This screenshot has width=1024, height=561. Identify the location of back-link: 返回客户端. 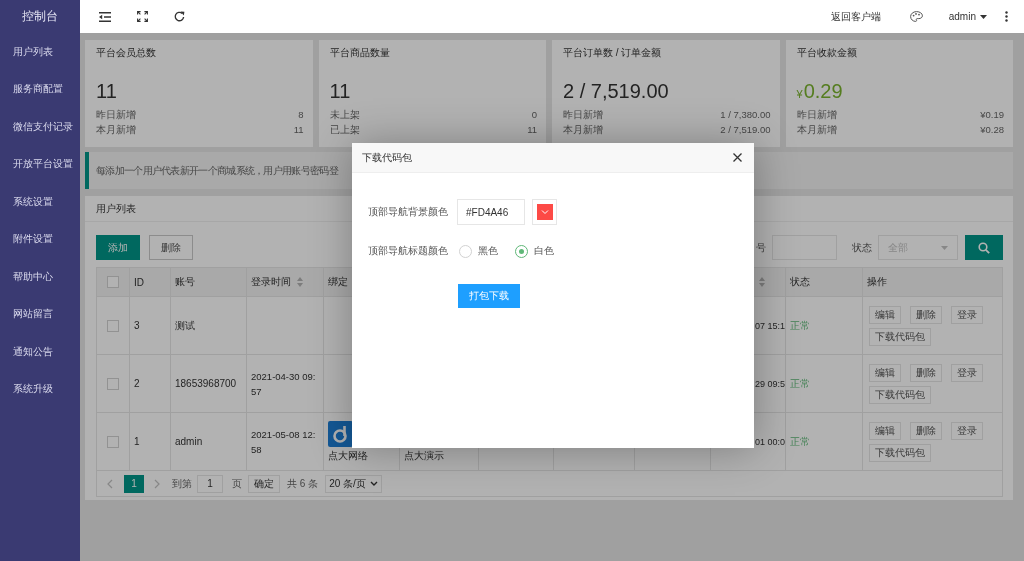
(855, 16).